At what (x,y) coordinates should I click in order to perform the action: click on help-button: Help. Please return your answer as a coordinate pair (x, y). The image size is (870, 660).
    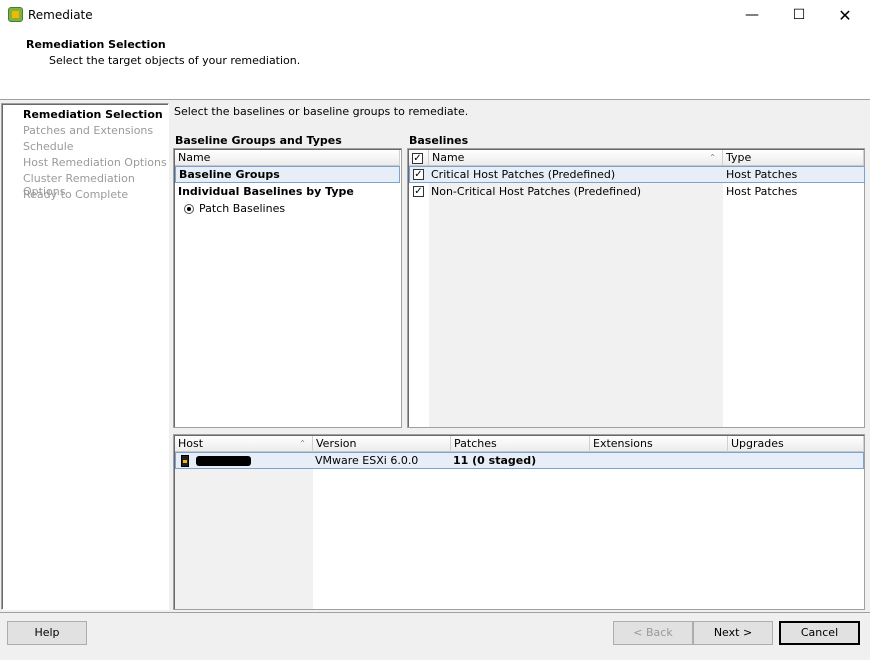
    Looking at the image, I should click on (47, 633).